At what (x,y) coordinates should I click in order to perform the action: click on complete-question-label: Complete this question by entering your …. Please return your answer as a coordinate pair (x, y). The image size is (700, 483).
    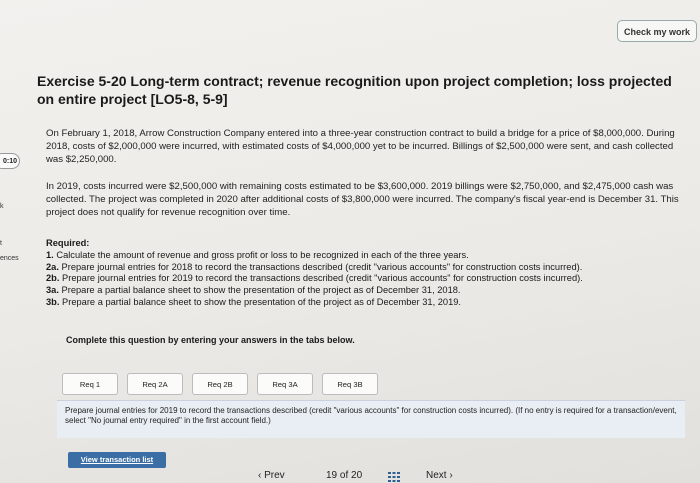
    Looking at the image, I should click on (210, 340).